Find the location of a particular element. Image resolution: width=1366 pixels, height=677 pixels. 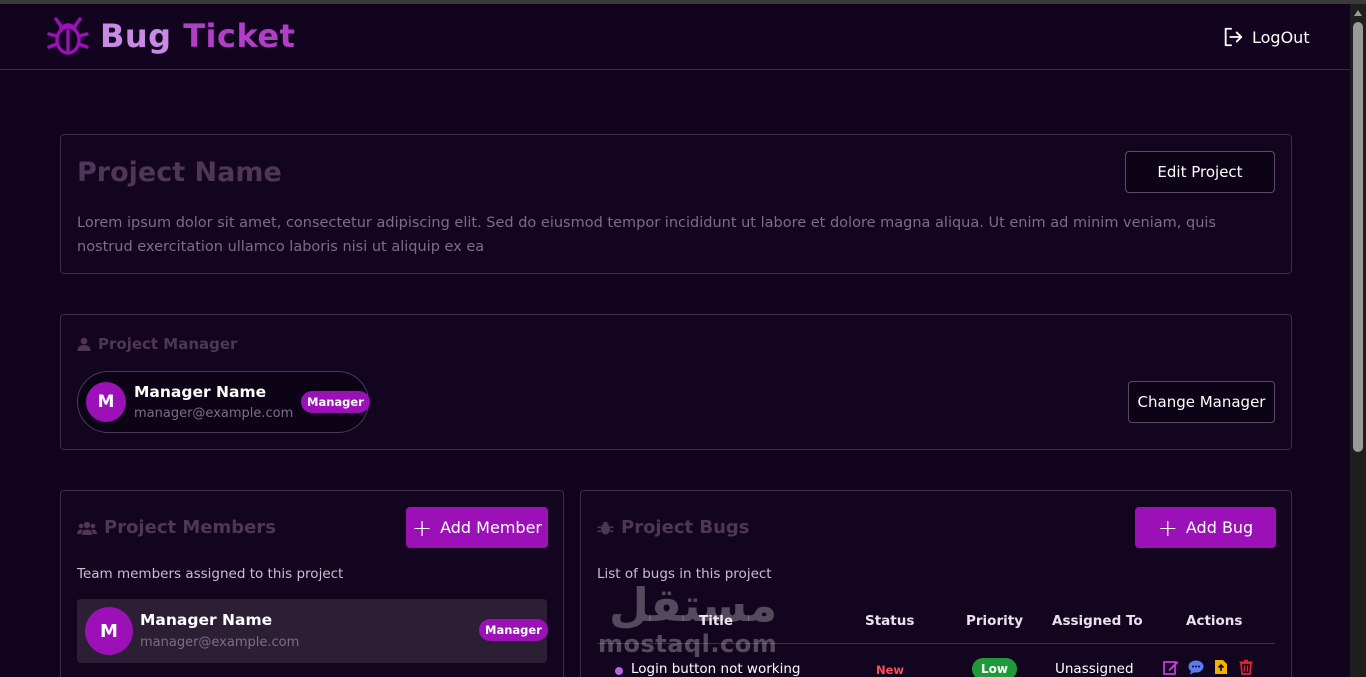

table-header-divider is located at coordinates (936, 643).